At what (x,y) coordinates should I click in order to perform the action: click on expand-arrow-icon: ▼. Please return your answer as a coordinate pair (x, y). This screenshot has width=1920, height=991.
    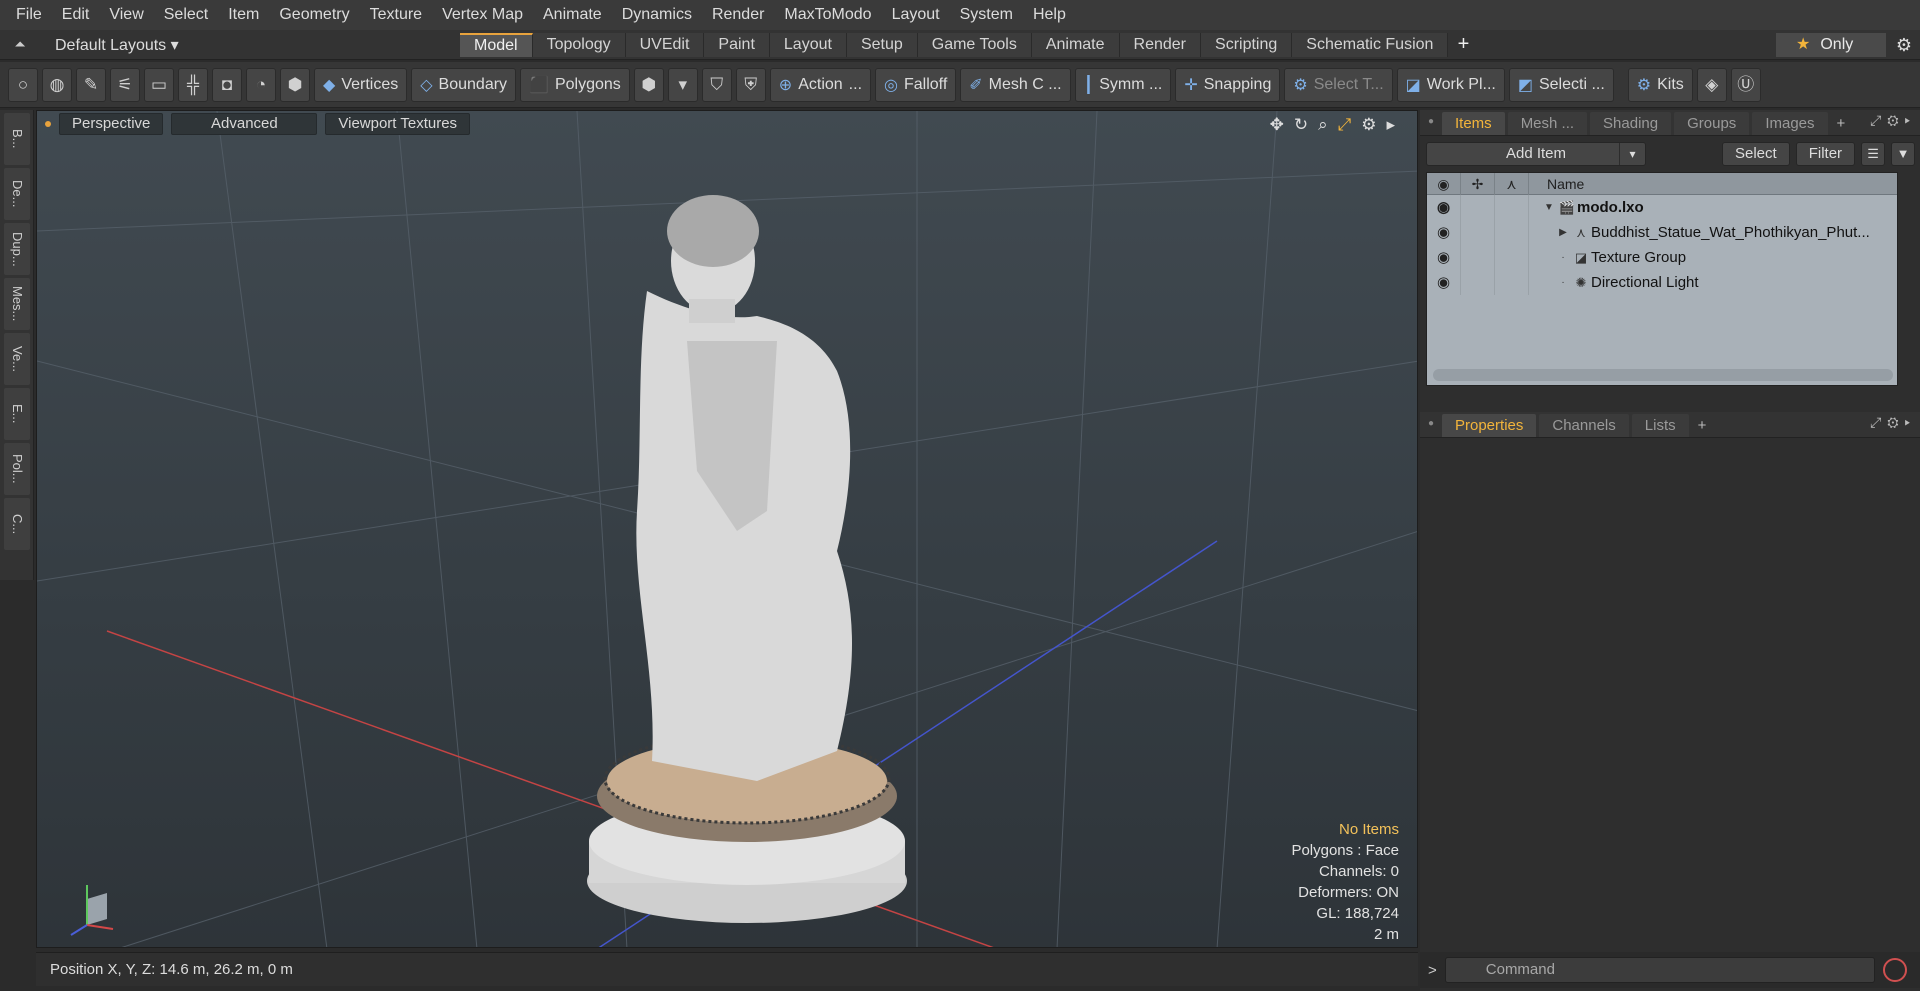
    Looking at the image, I should click on (1549, 207).